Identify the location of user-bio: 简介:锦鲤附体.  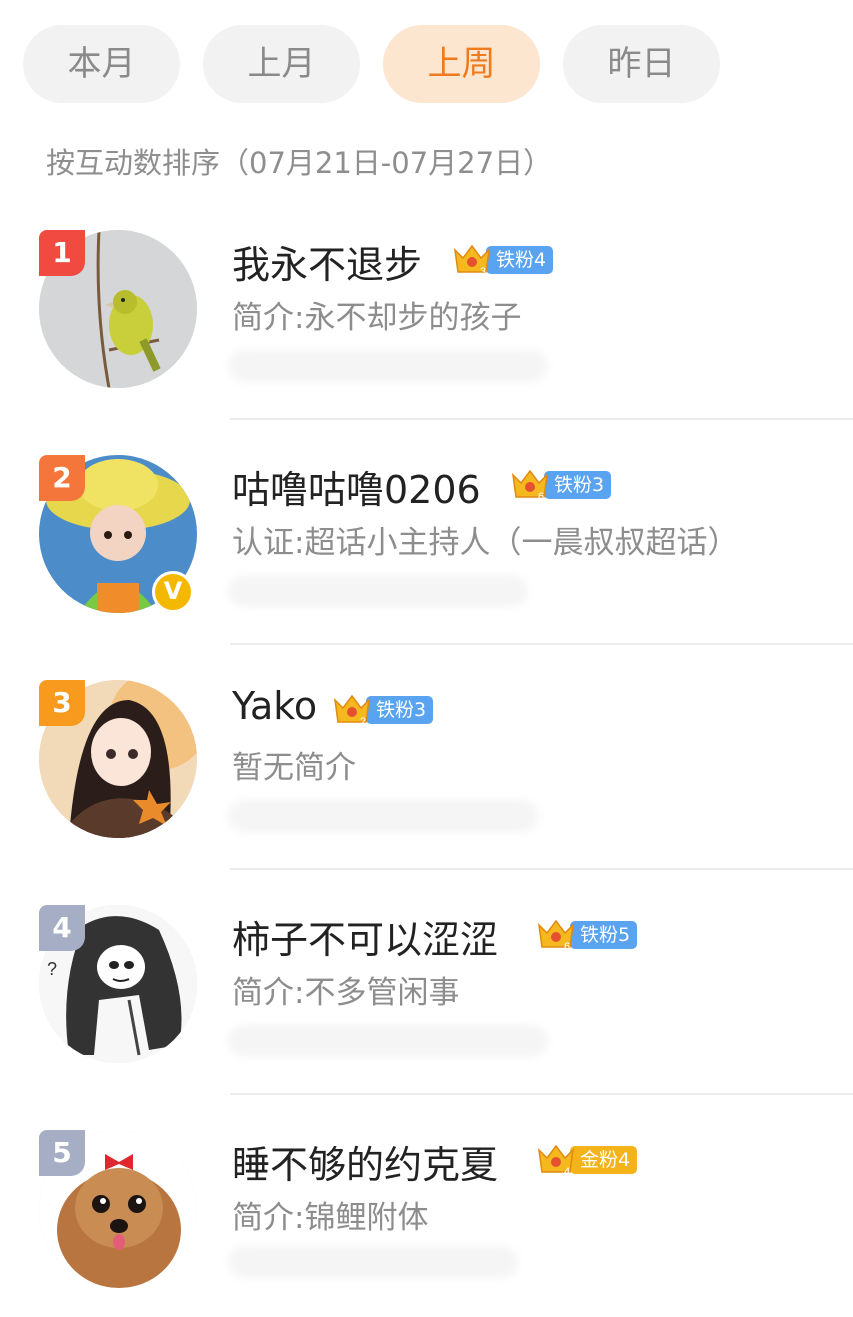
(330, 1218).